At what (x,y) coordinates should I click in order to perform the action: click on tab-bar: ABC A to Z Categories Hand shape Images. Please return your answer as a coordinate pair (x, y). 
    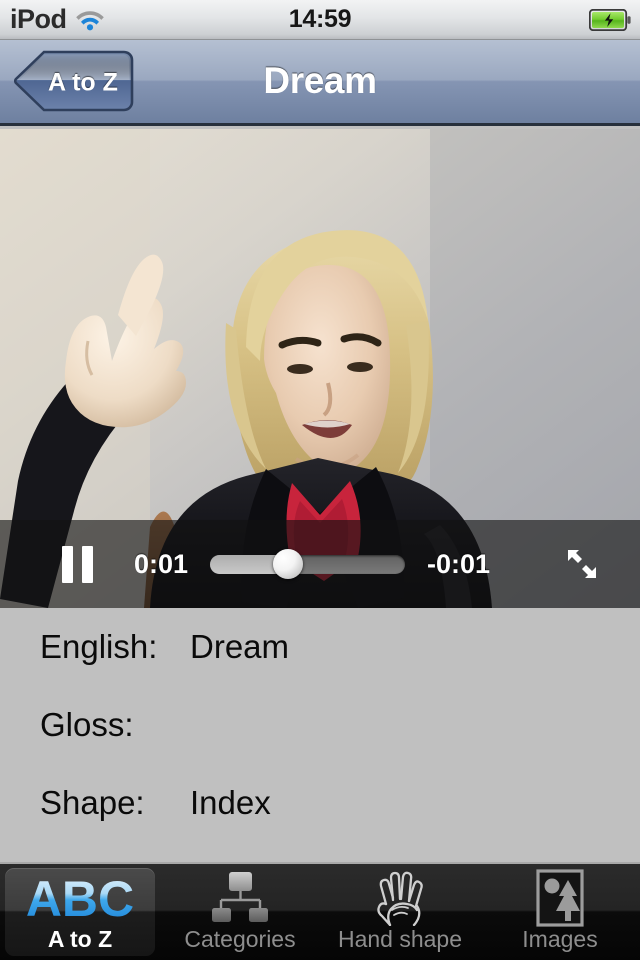
    Looking at the image, I should click on (320, 911).